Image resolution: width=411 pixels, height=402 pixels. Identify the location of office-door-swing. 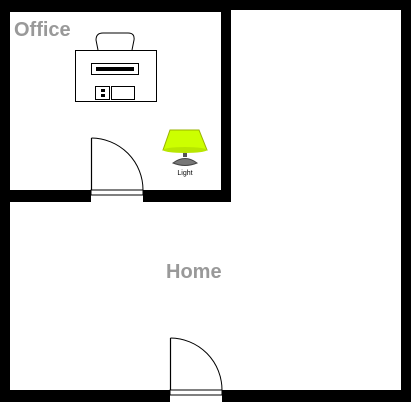
(117, 164).